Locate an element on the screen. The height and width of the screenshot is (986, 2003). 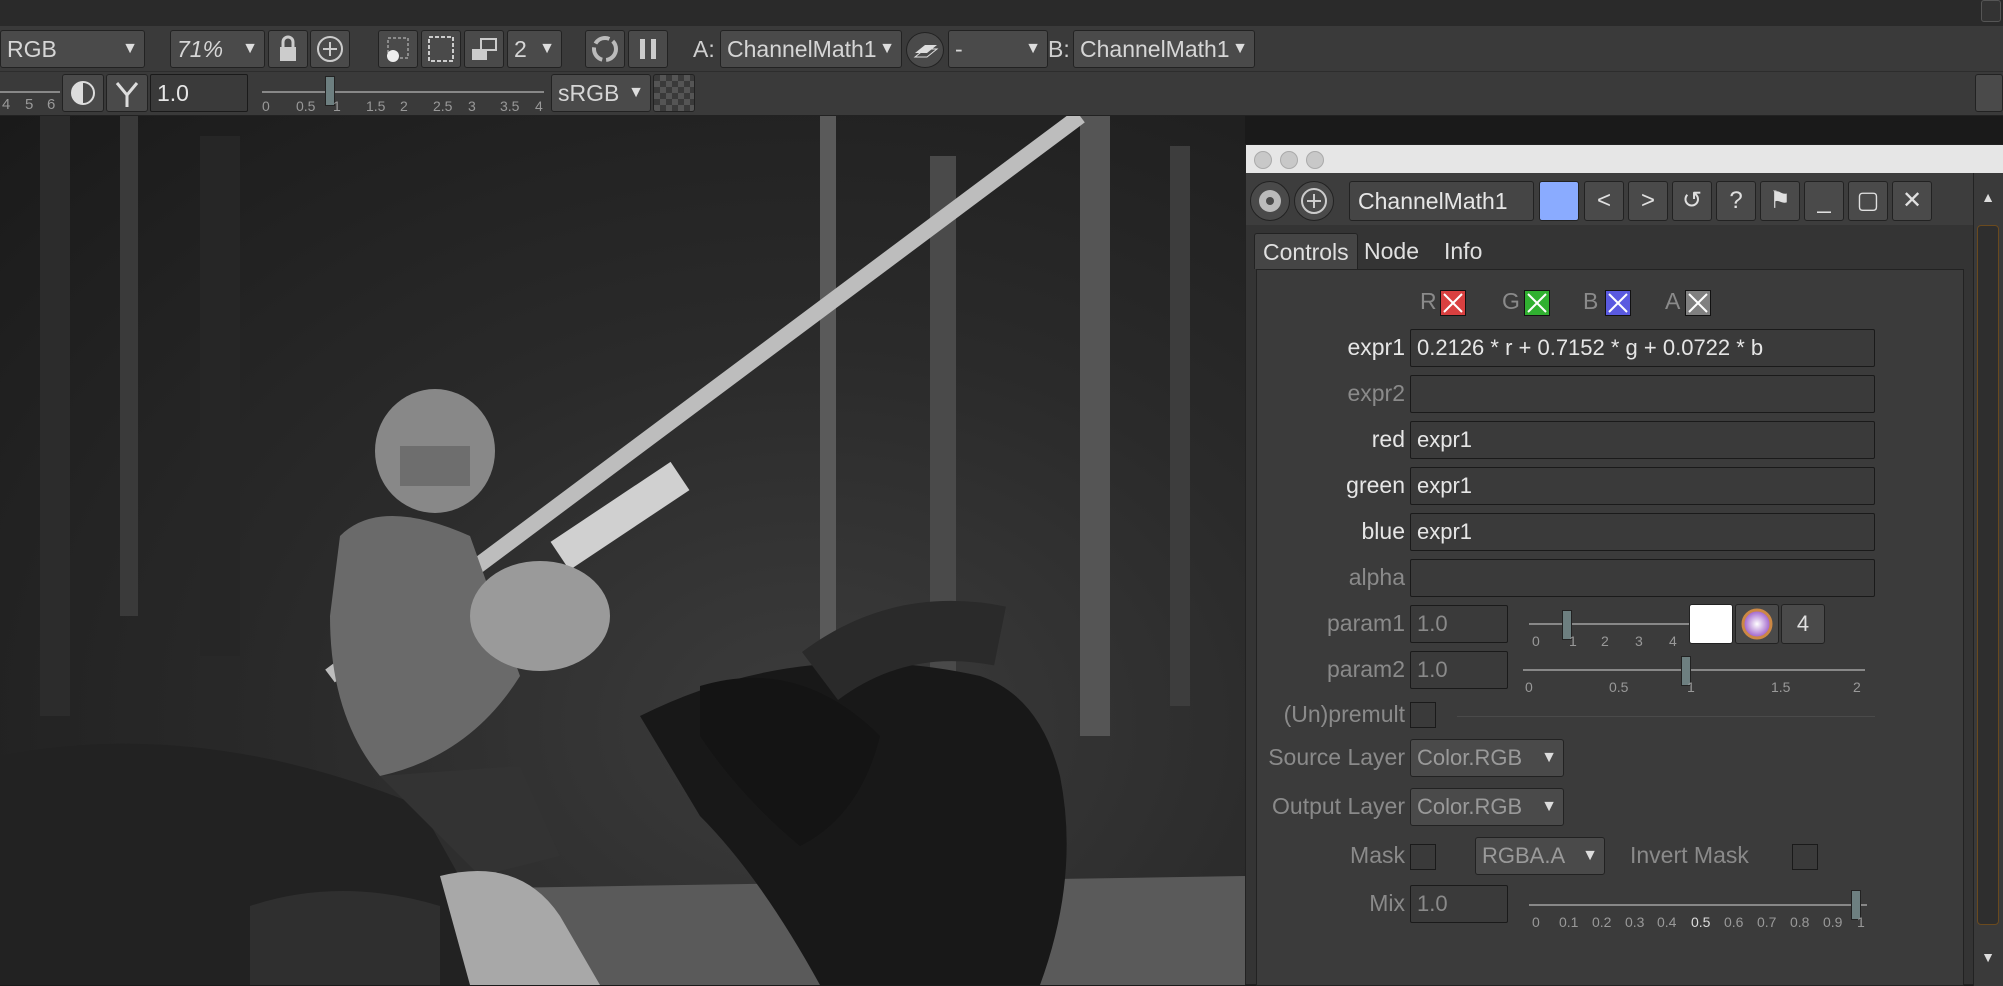
node-color-button is located at coordinates (1559, 201).